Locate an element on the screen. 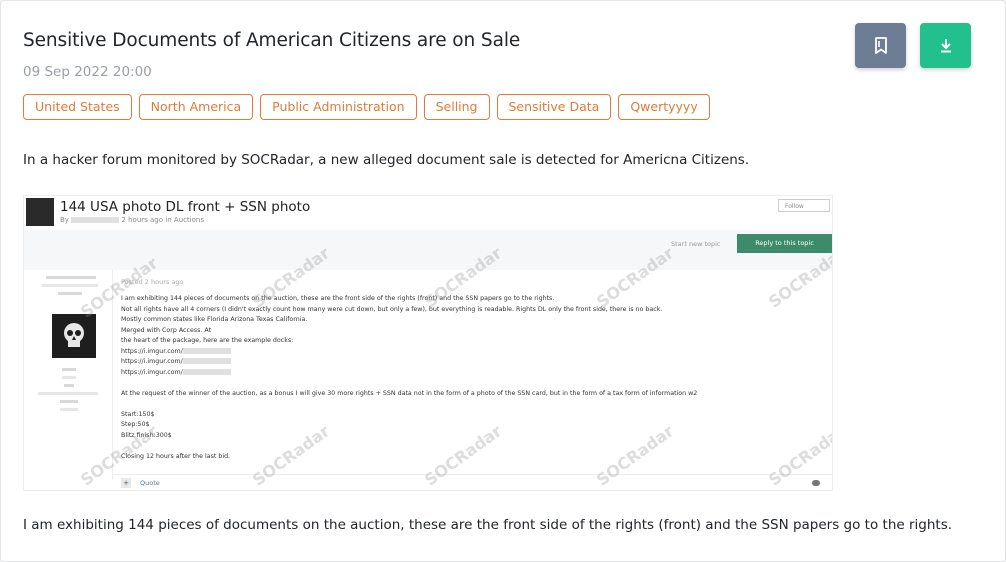 The height and width of the screenshot is (562, 1006). blurred-username-line is located at coordinates (71, 277).